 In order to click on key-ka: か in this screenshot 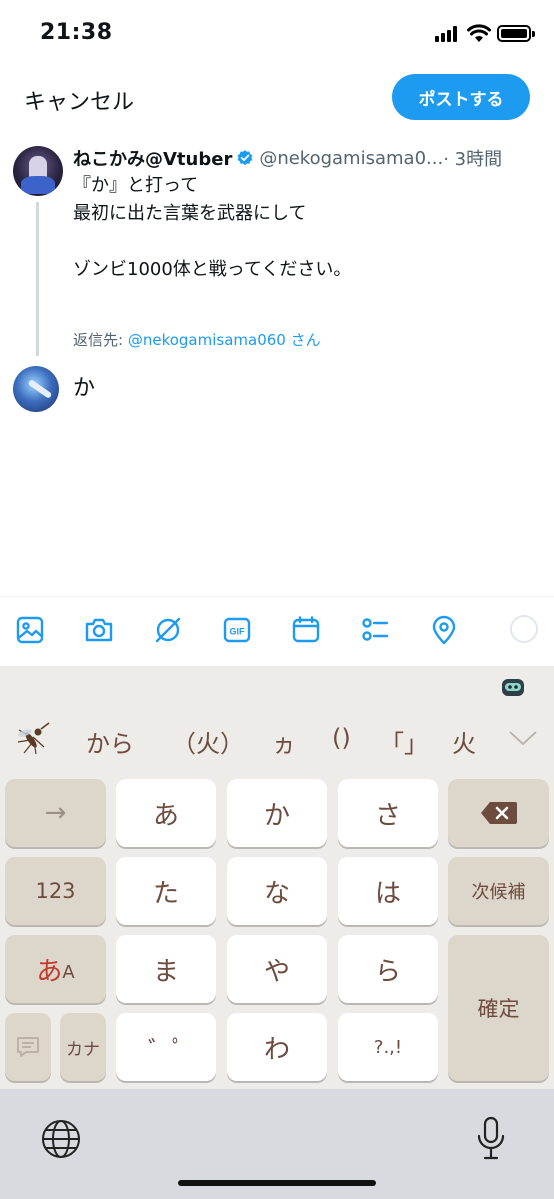, I will do `click(277, 813)`.